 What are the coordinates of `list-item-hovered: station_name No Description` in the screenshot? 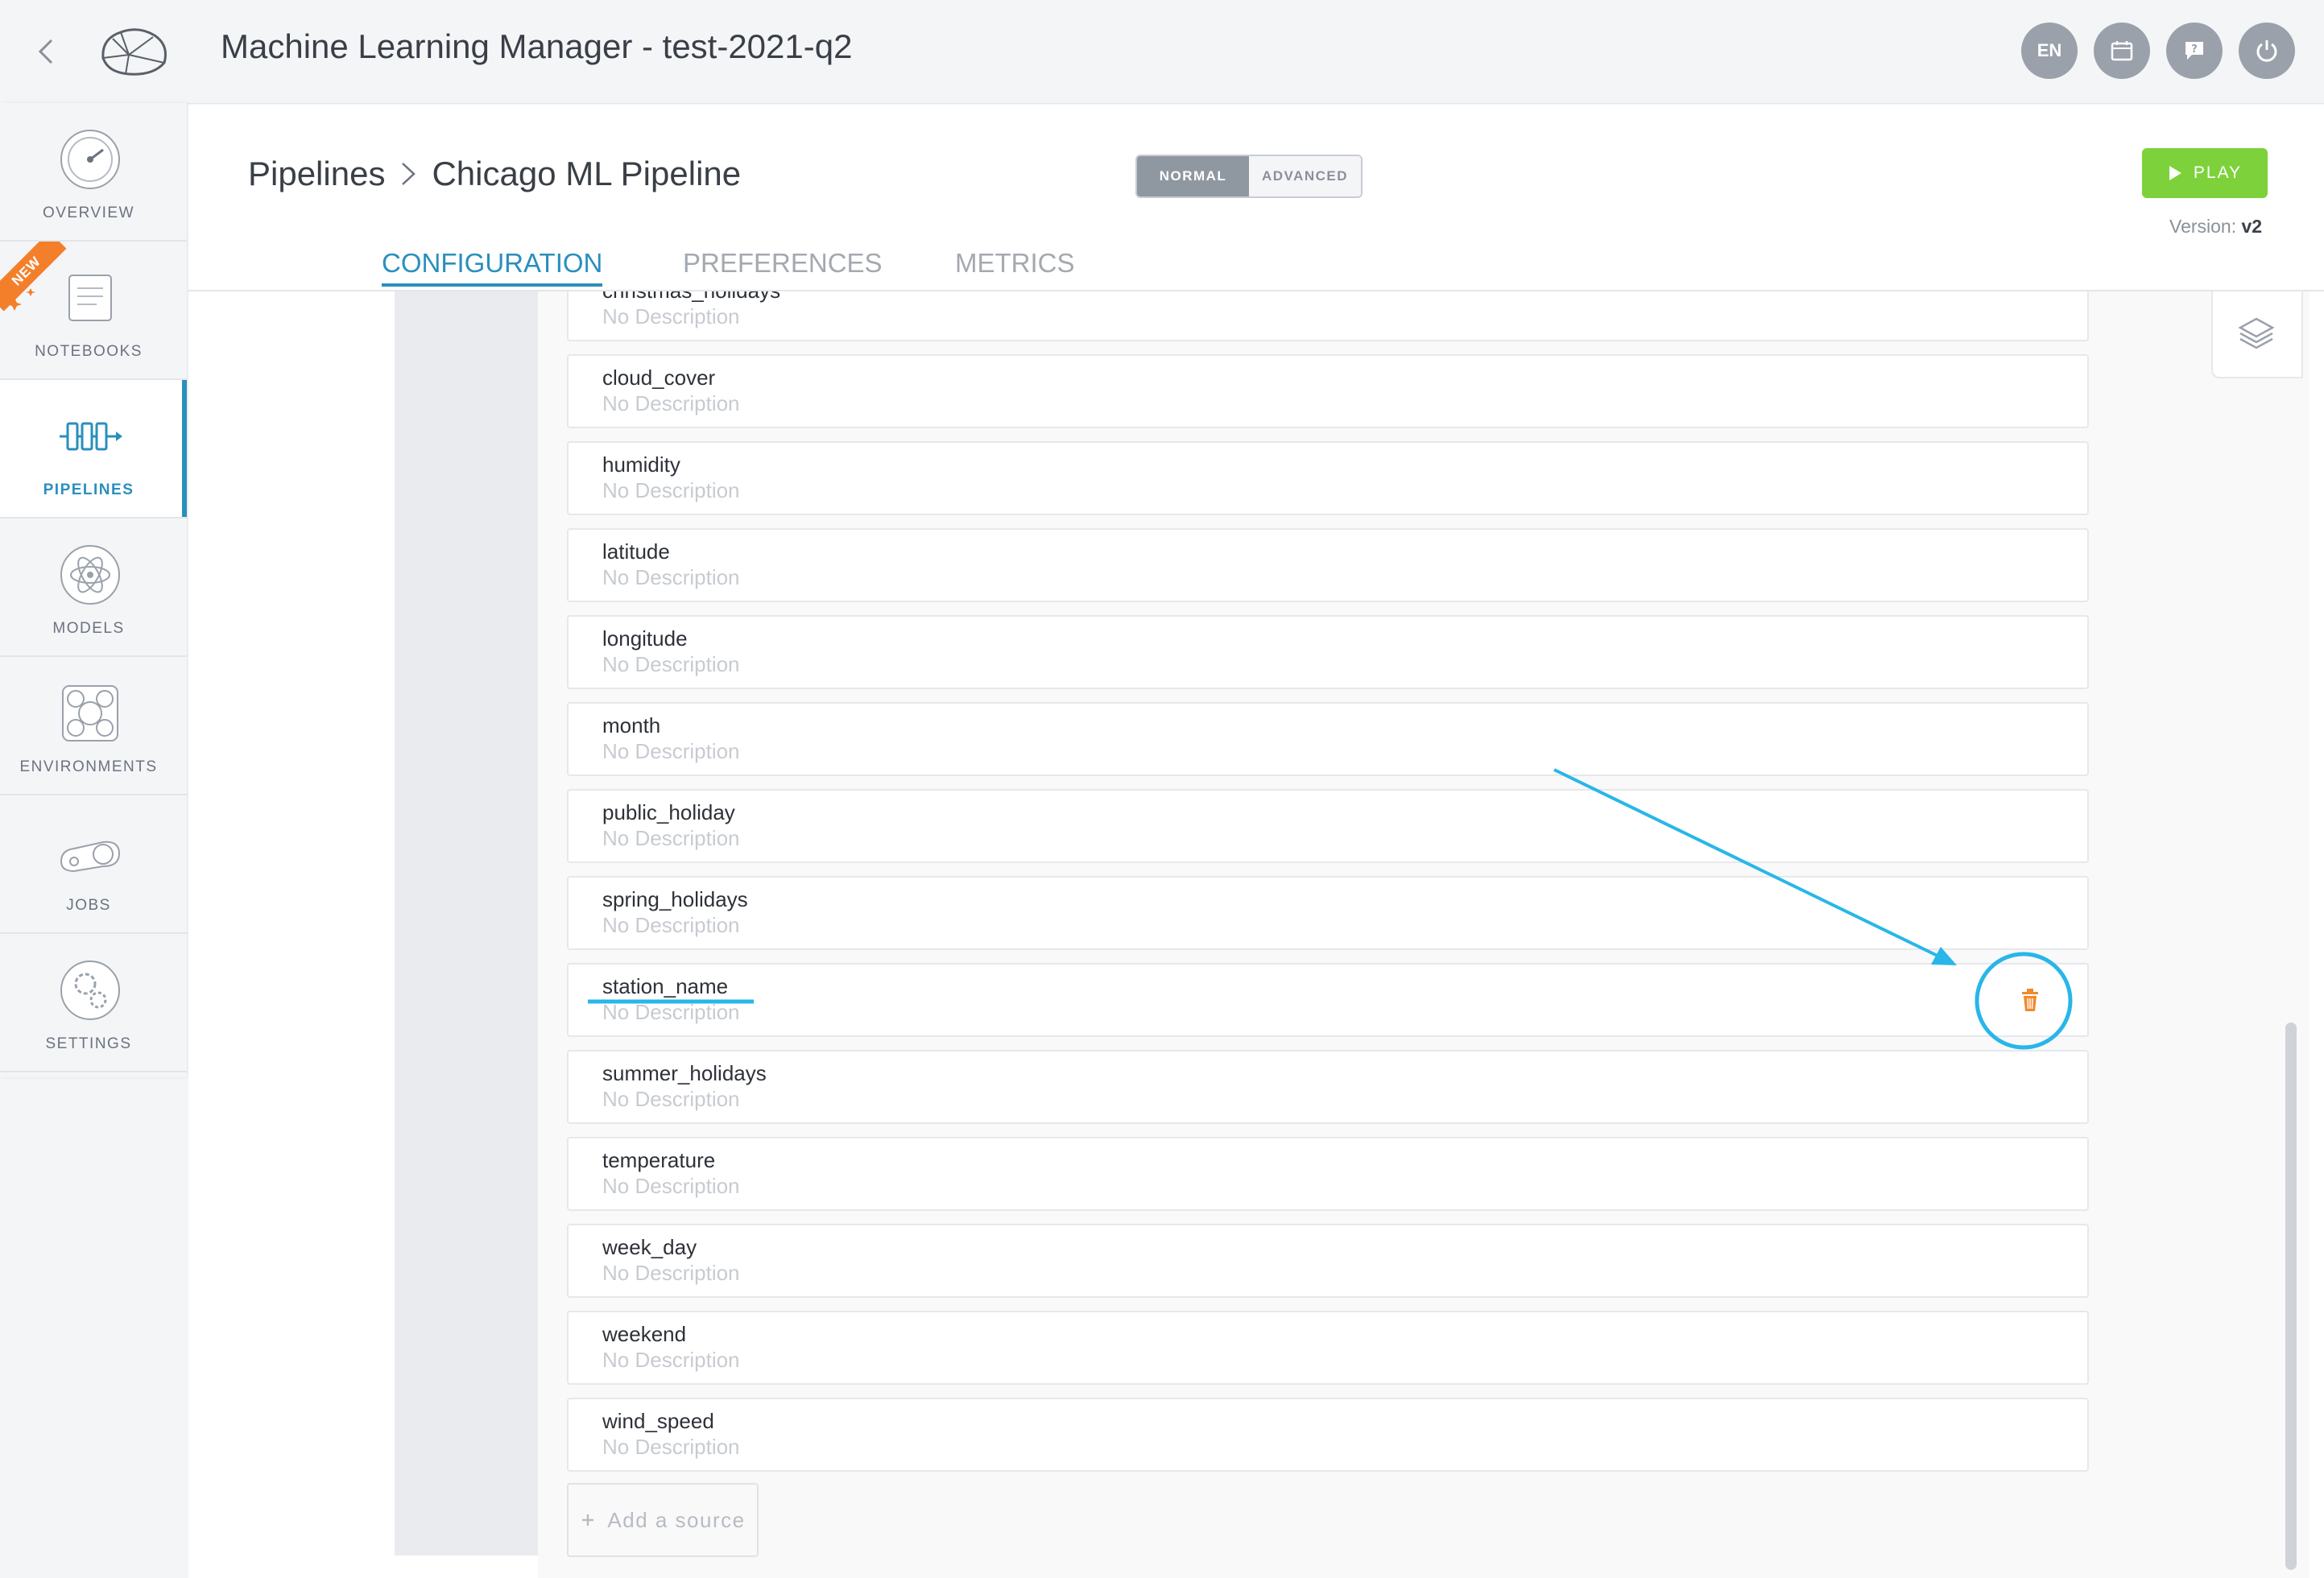 It's located at (1328, 1000).